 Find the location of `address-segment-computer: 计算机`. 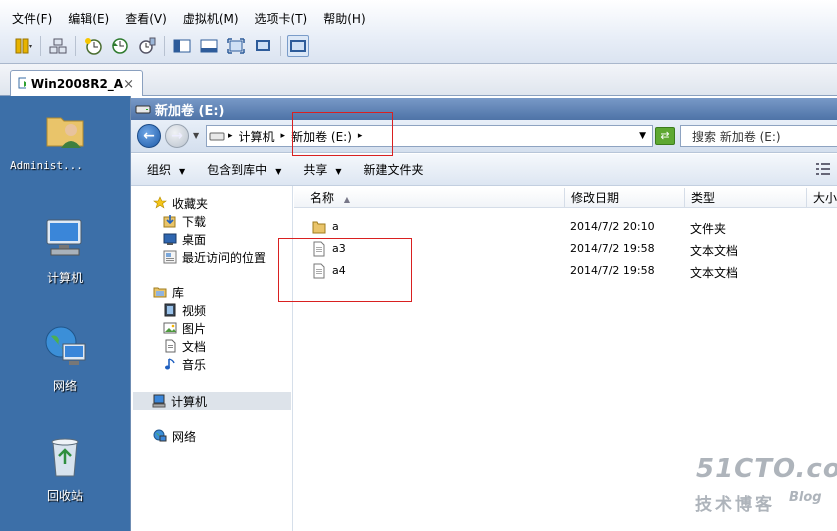

address-segment-computer: 计算机 is located at coordinates (257, 136).